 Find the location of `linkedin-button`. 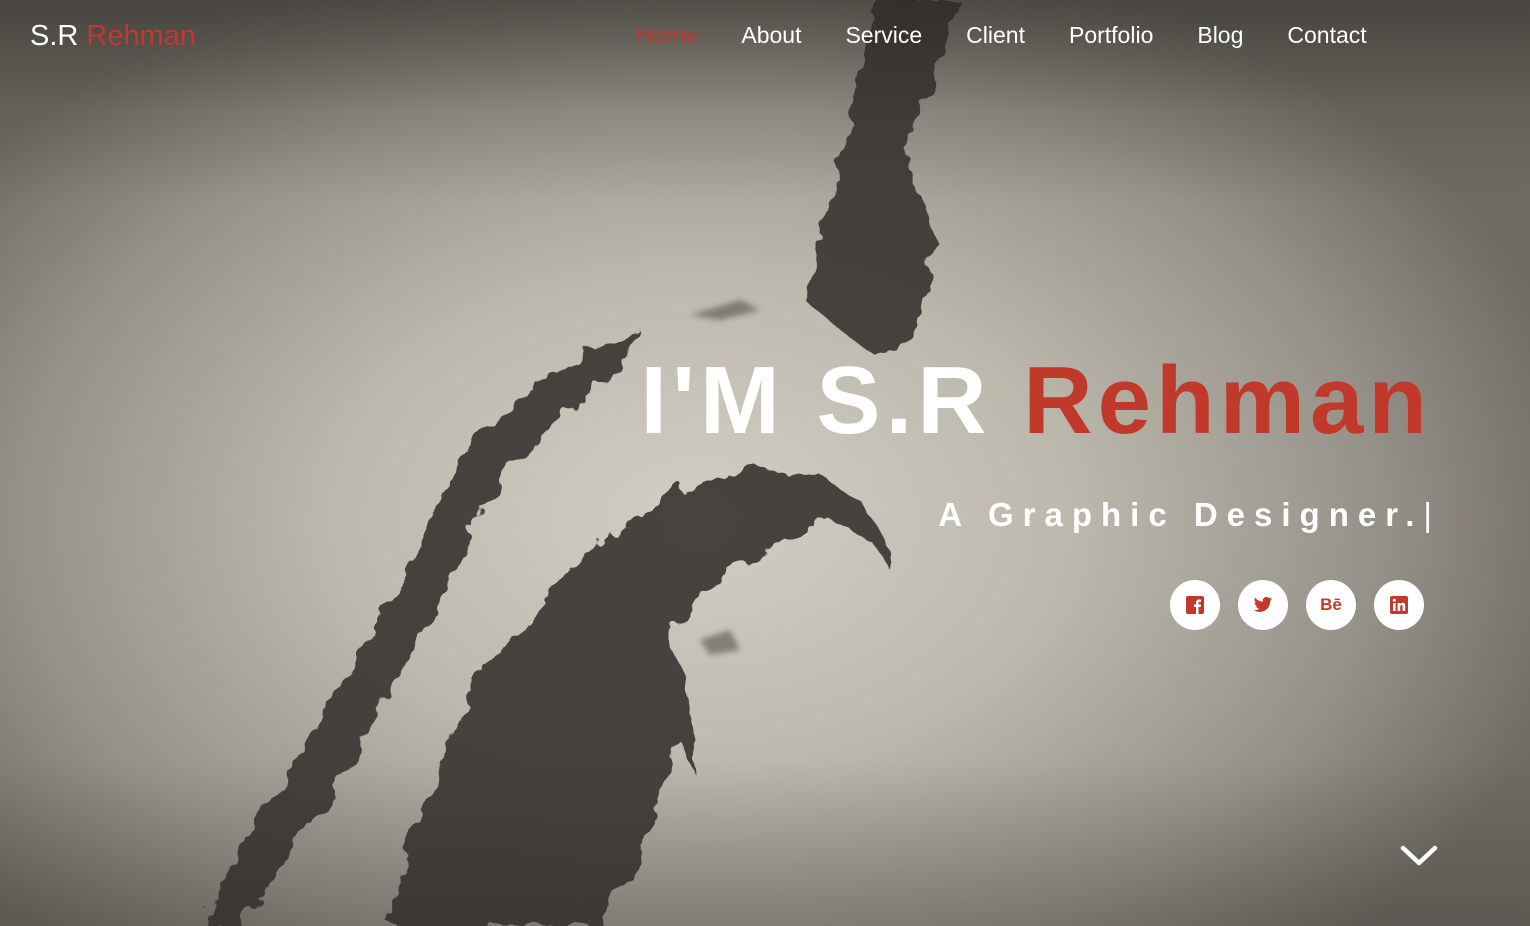

linkedin-button is located at coordinates (1399, 605).